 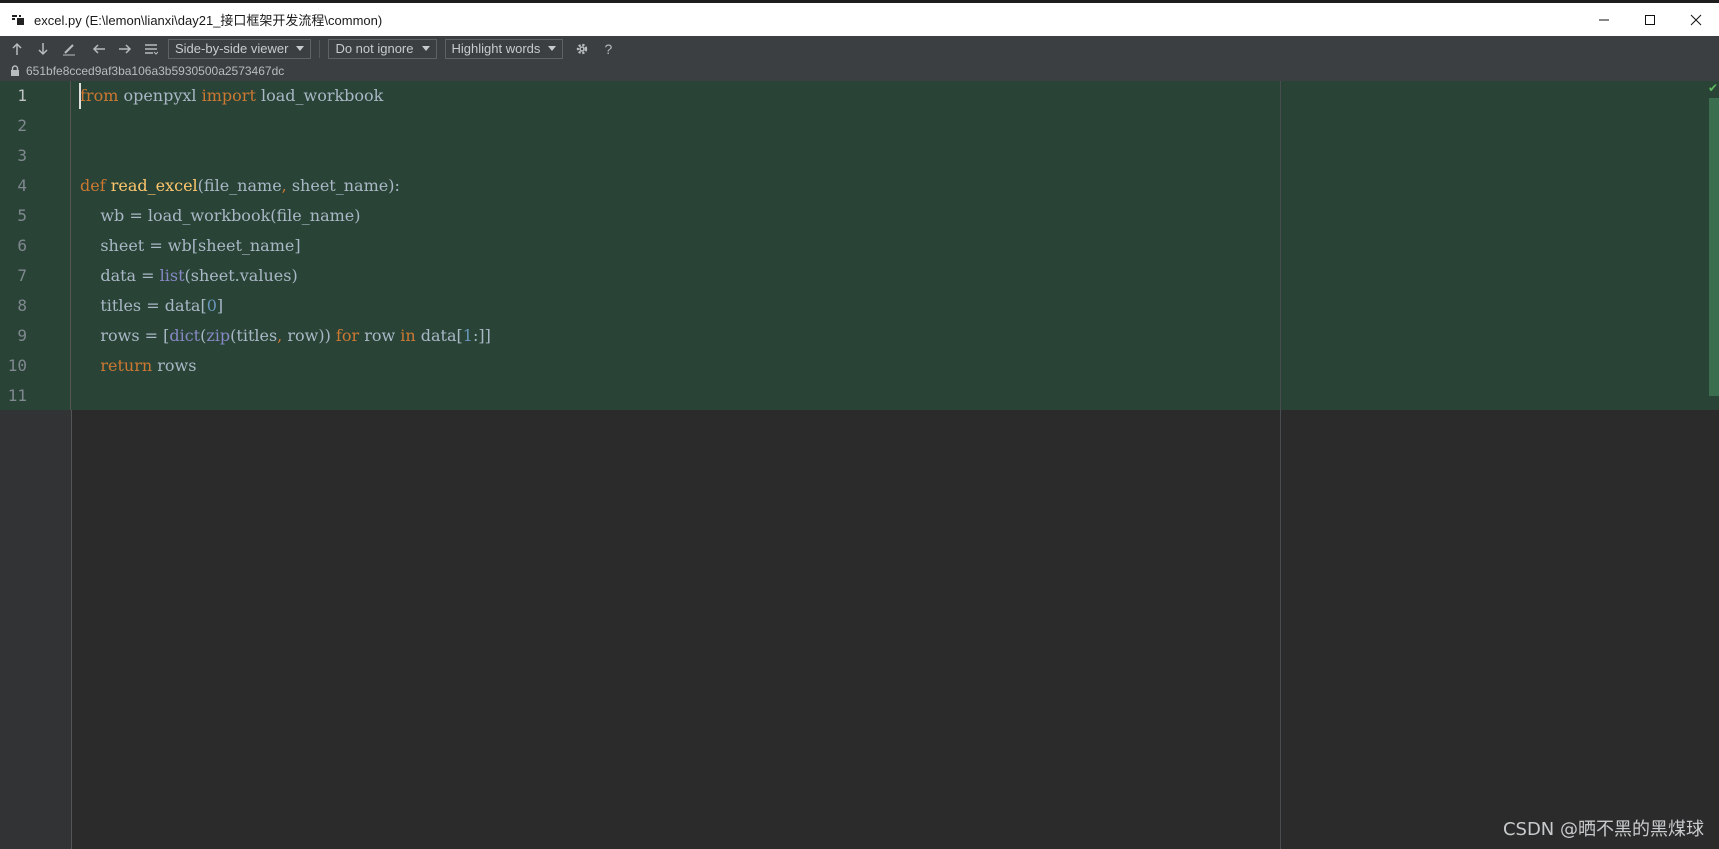 What do you see at coordinates (1696, 19) in the screenshot?
I see `close-button` at bounding box center [1696, 19].